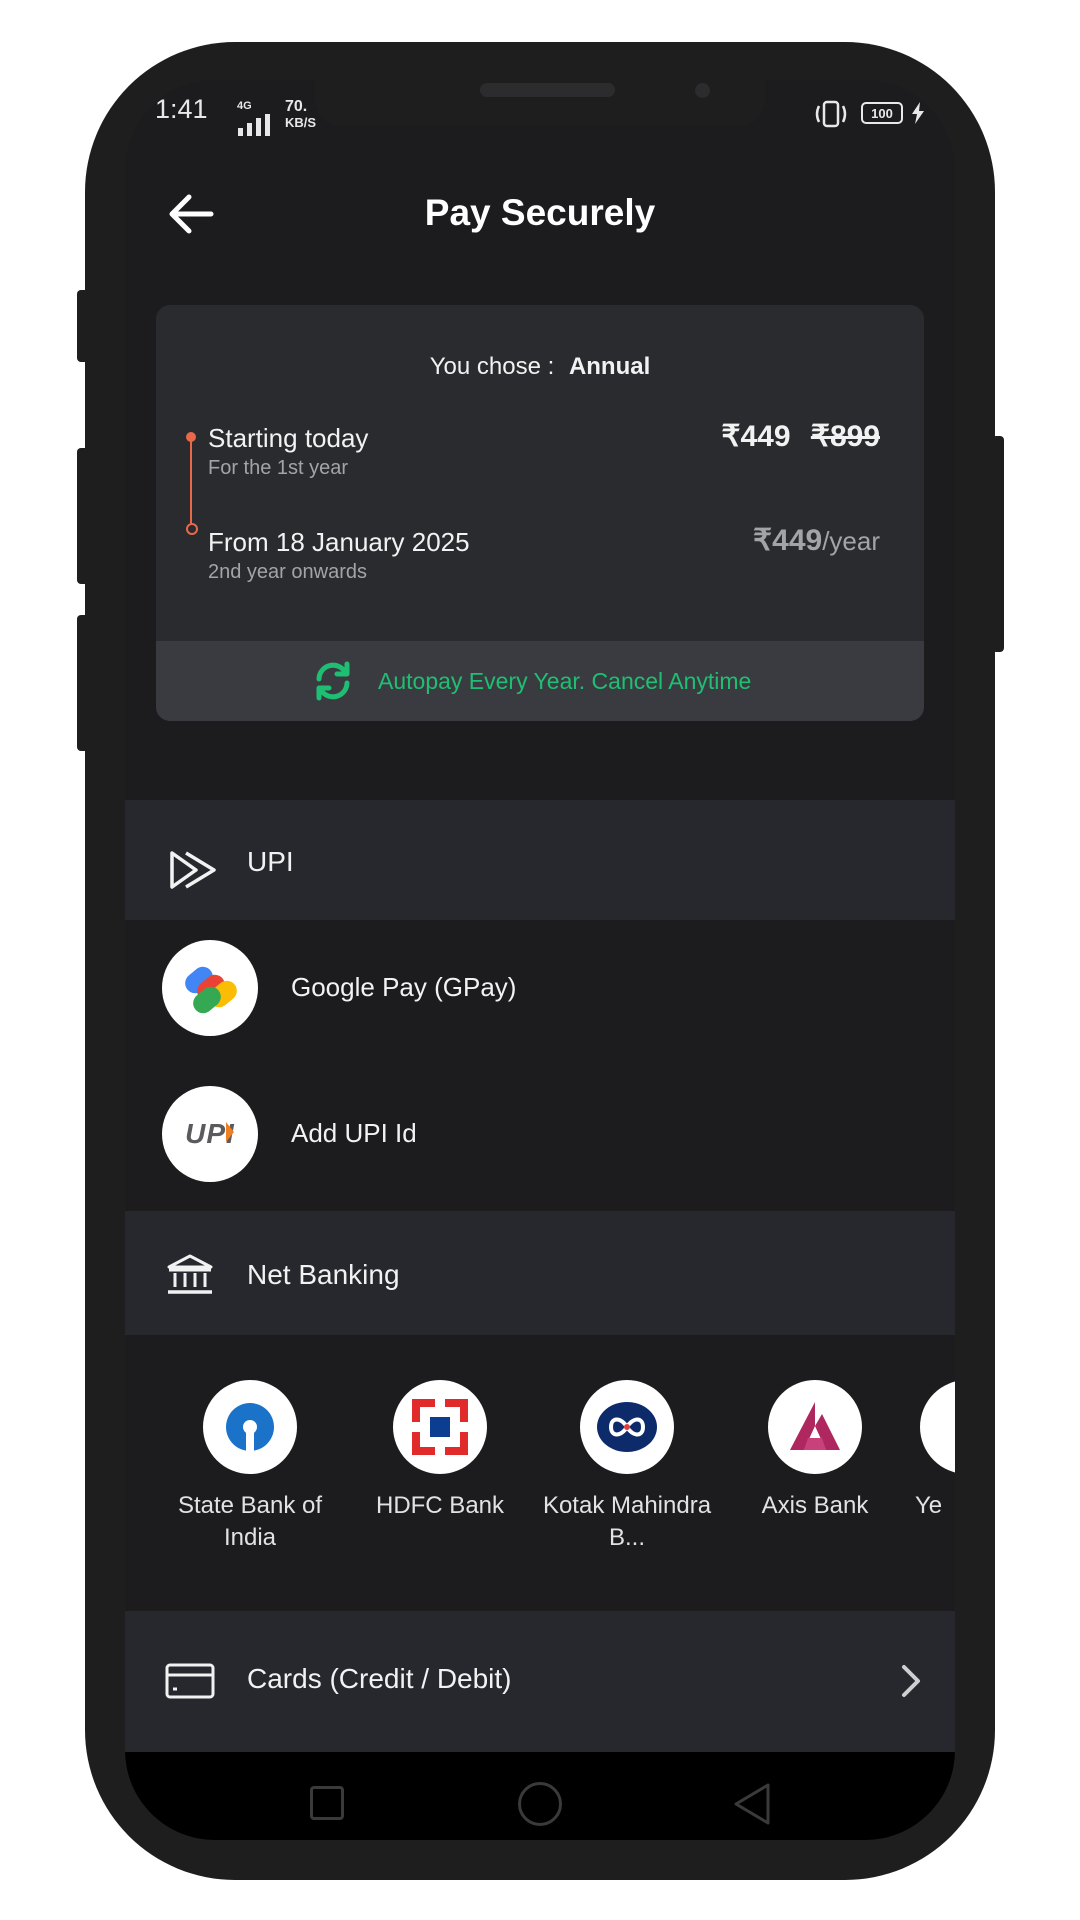 The width and height of the screenshot is (1080, 1920). Describe the element at coordinates (540, 212) in the screenshot. I see `page-title: Pay Securely` at that location.